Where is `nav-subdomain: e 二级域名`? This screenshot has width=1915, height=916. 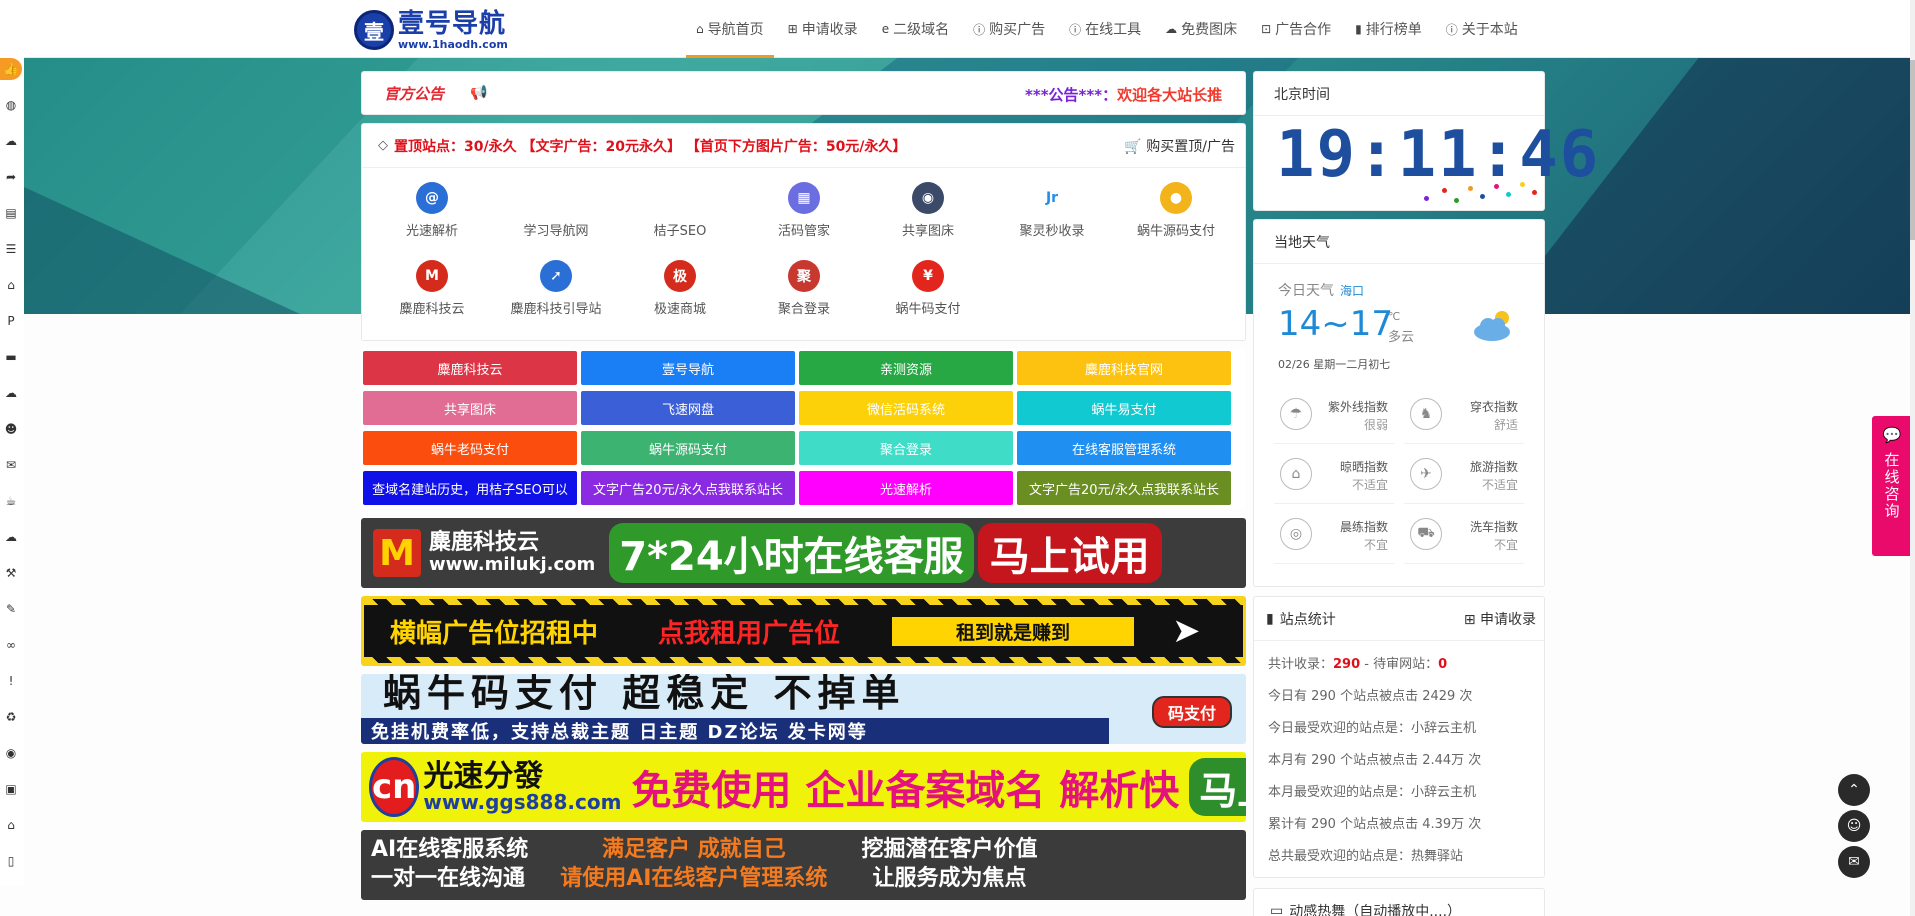 nav-subdomain: e 二级域名 is located at coordinates (915, 29).